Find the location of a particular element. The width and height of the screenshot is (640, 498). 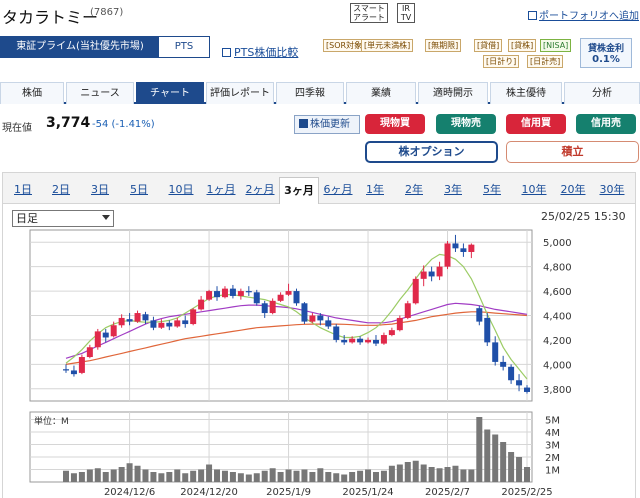

price-tick-label: 4,200 is located at coordinates (557, 341).